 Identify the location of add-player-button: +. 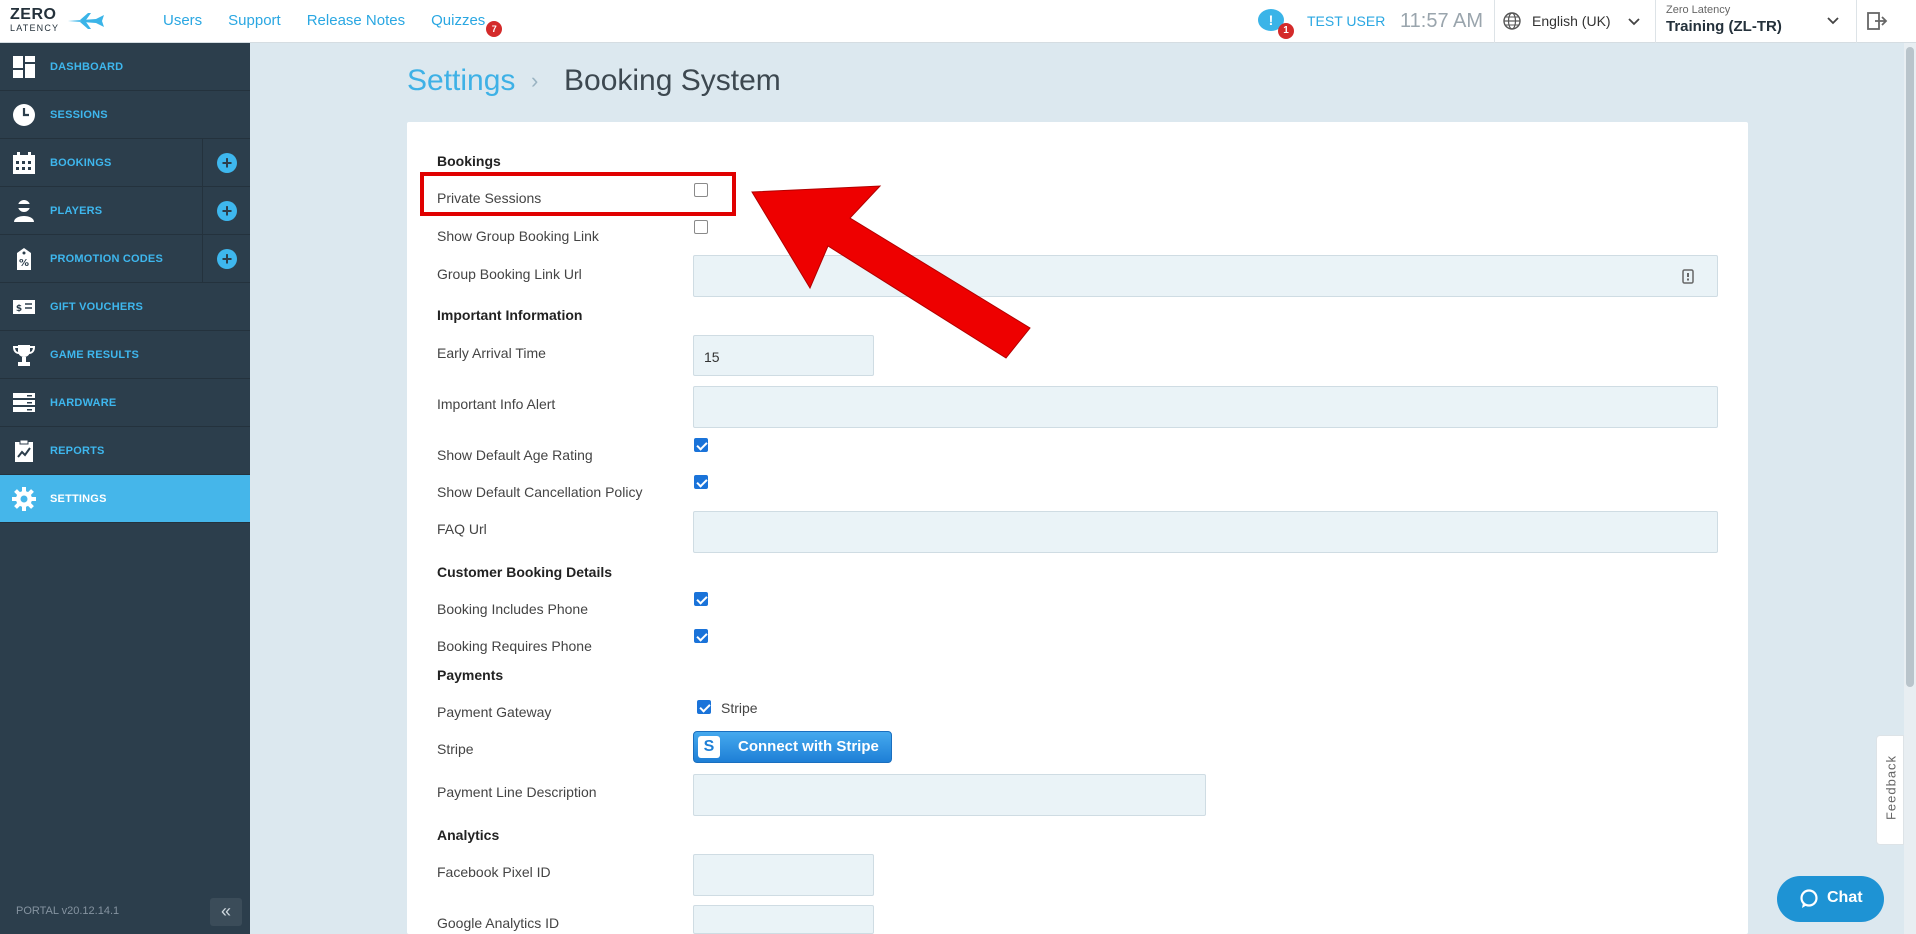
(226, 210).